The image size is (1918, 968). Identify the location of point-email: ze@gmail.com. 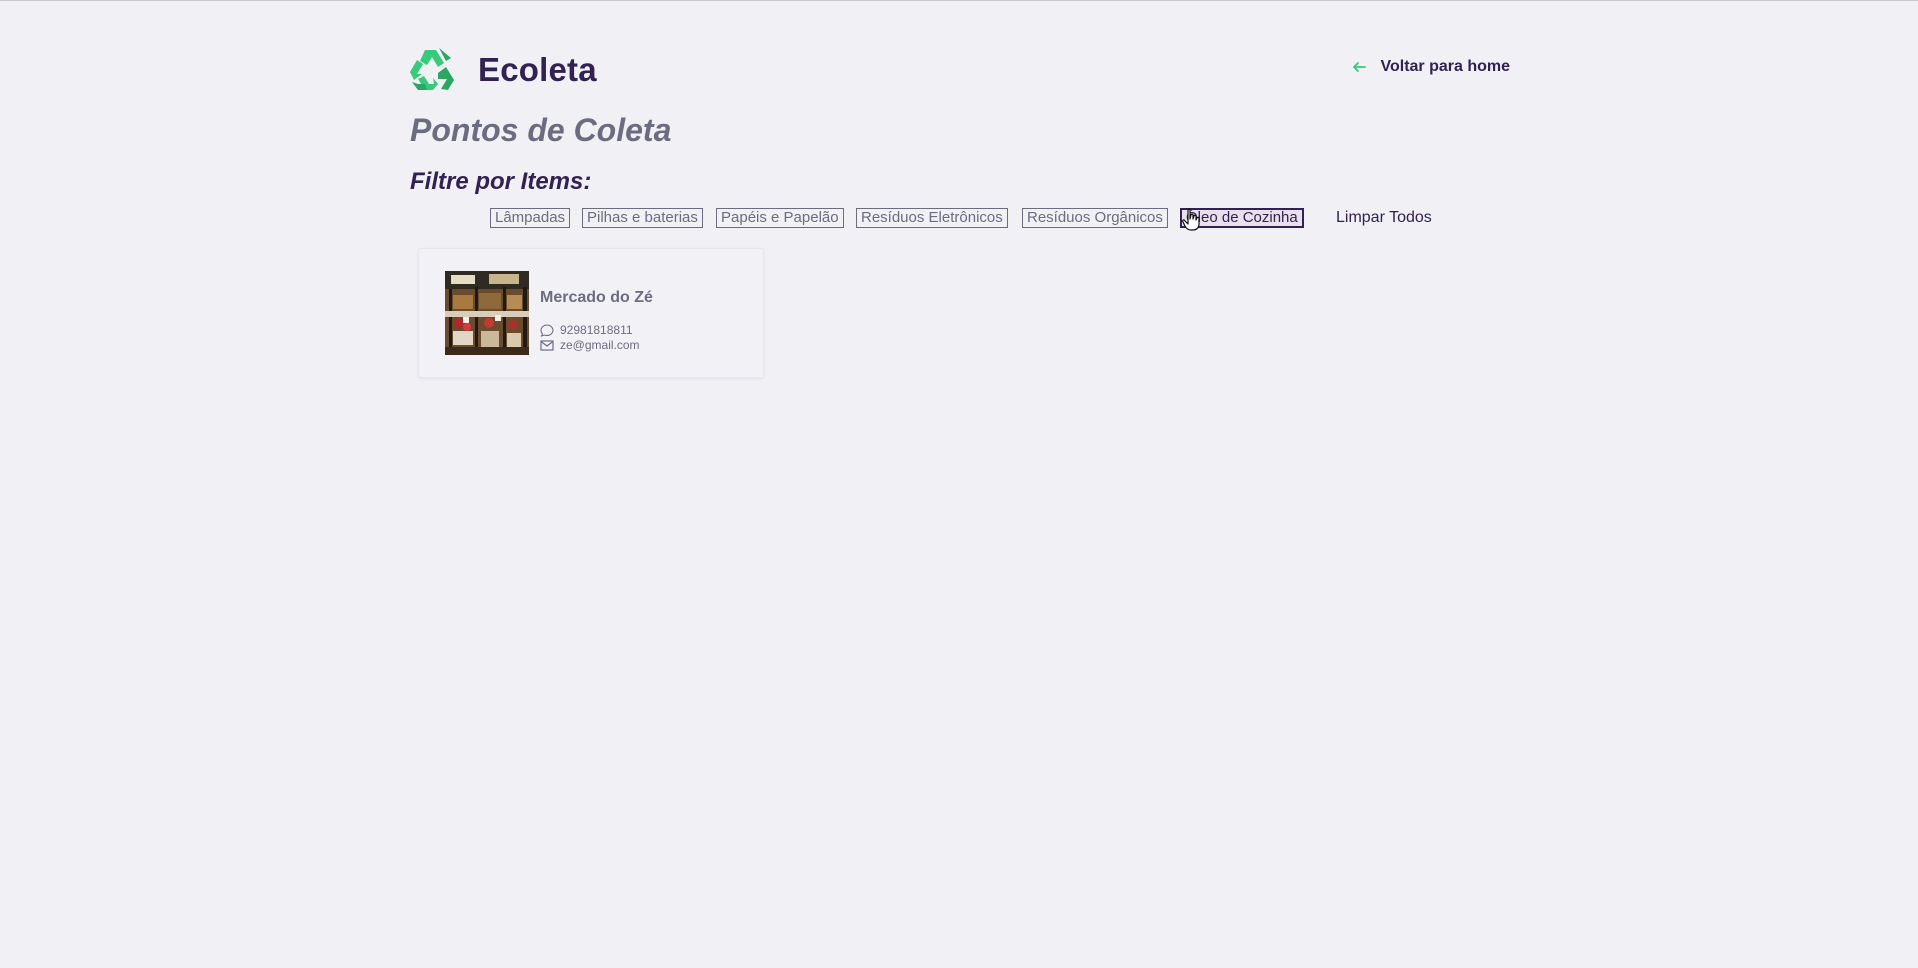
(600, 345).